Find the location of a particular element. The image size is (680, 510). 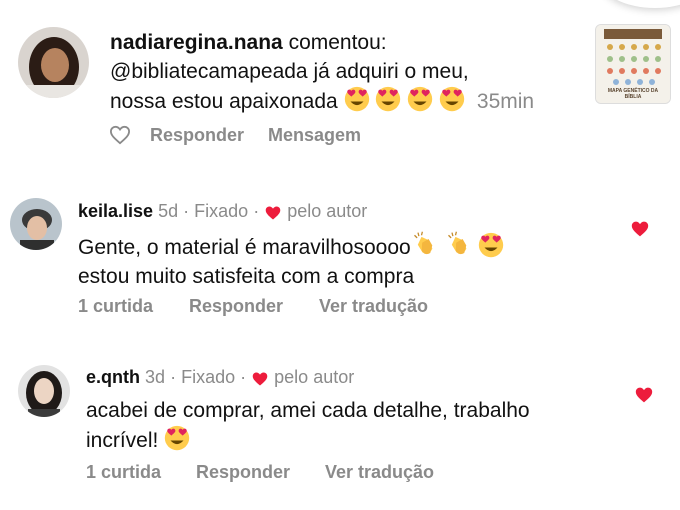

reply1-line1: Gente, o material é maravilhosoooo is located at coordinates (244, 247).